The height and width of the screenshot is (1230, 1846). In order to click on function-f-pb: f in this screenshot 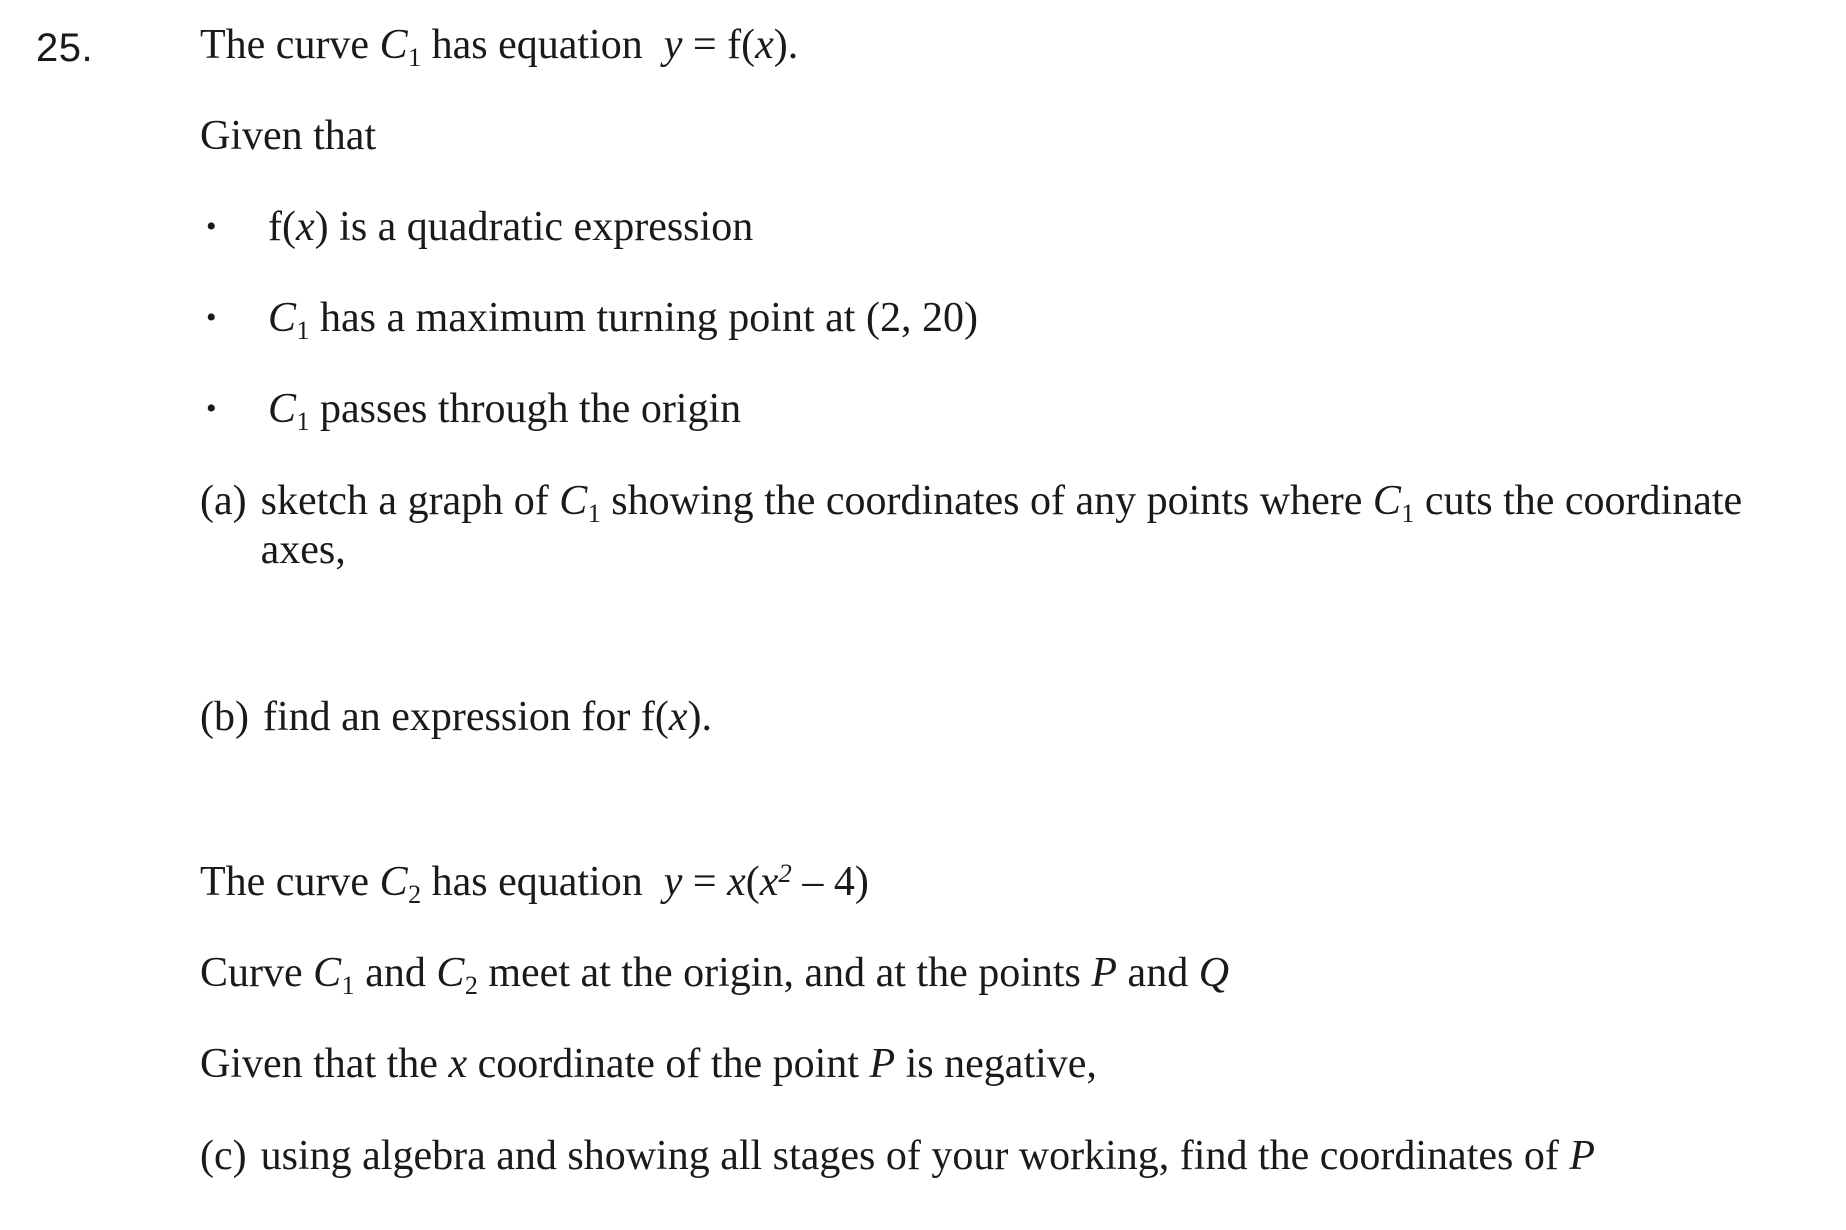, I will do `click(647, 716)`.